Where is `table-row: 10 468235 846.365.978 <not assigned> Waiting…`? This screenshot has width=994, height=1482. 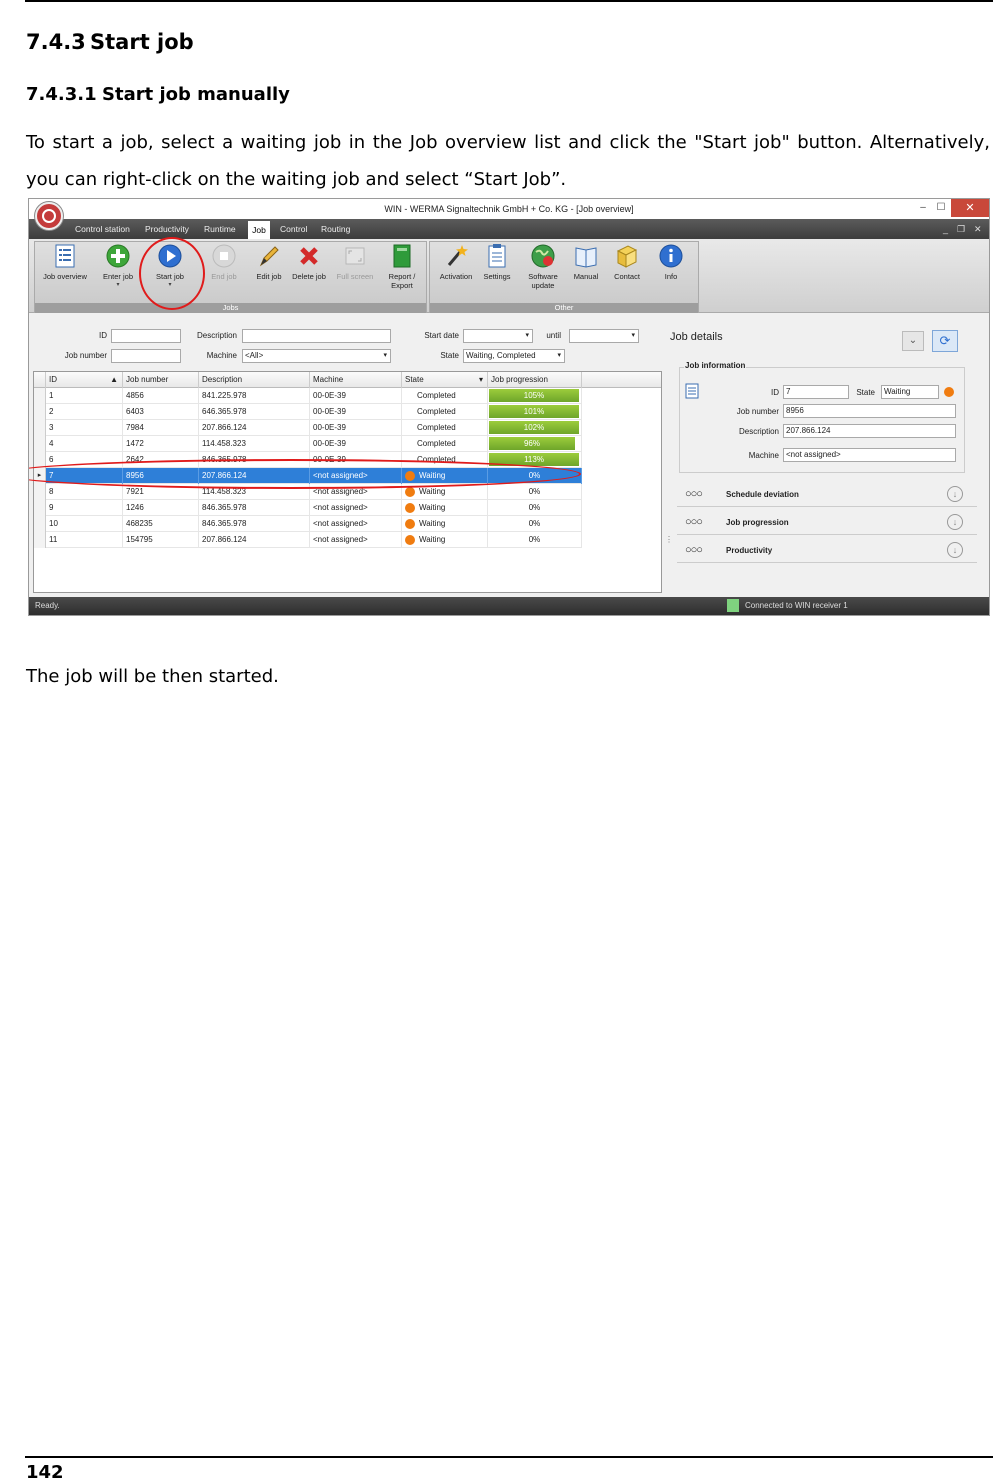 table-row: 10 468235 846.365.978 <not assigned> Waiting… is located at coordinates (308, 524).